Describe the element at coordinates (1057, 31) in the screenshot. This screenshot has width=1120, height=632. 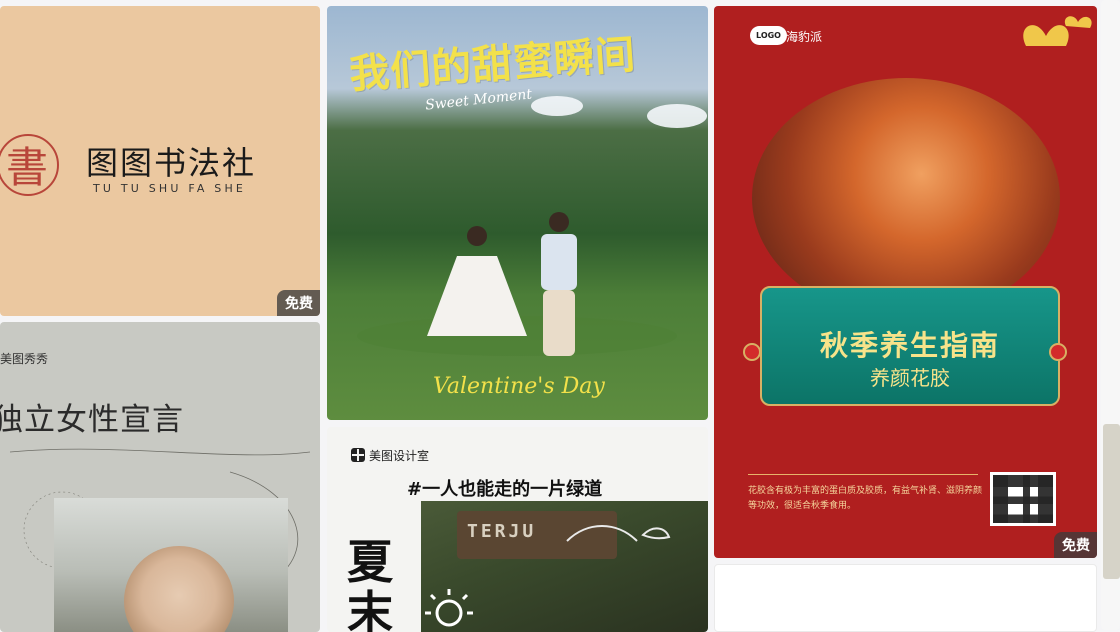
I see `ginkgo-leaves-icon` at that location.